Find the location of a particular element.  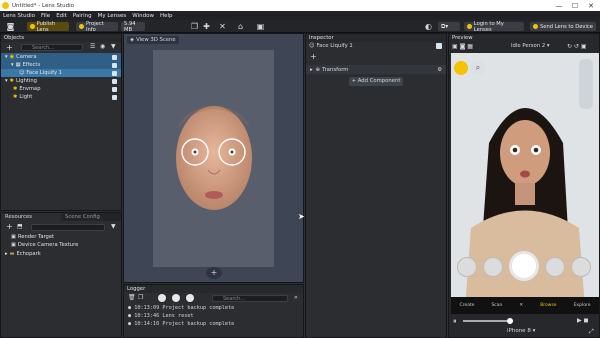

add-component-button: + Add Component is located at coordinates (376, 81).